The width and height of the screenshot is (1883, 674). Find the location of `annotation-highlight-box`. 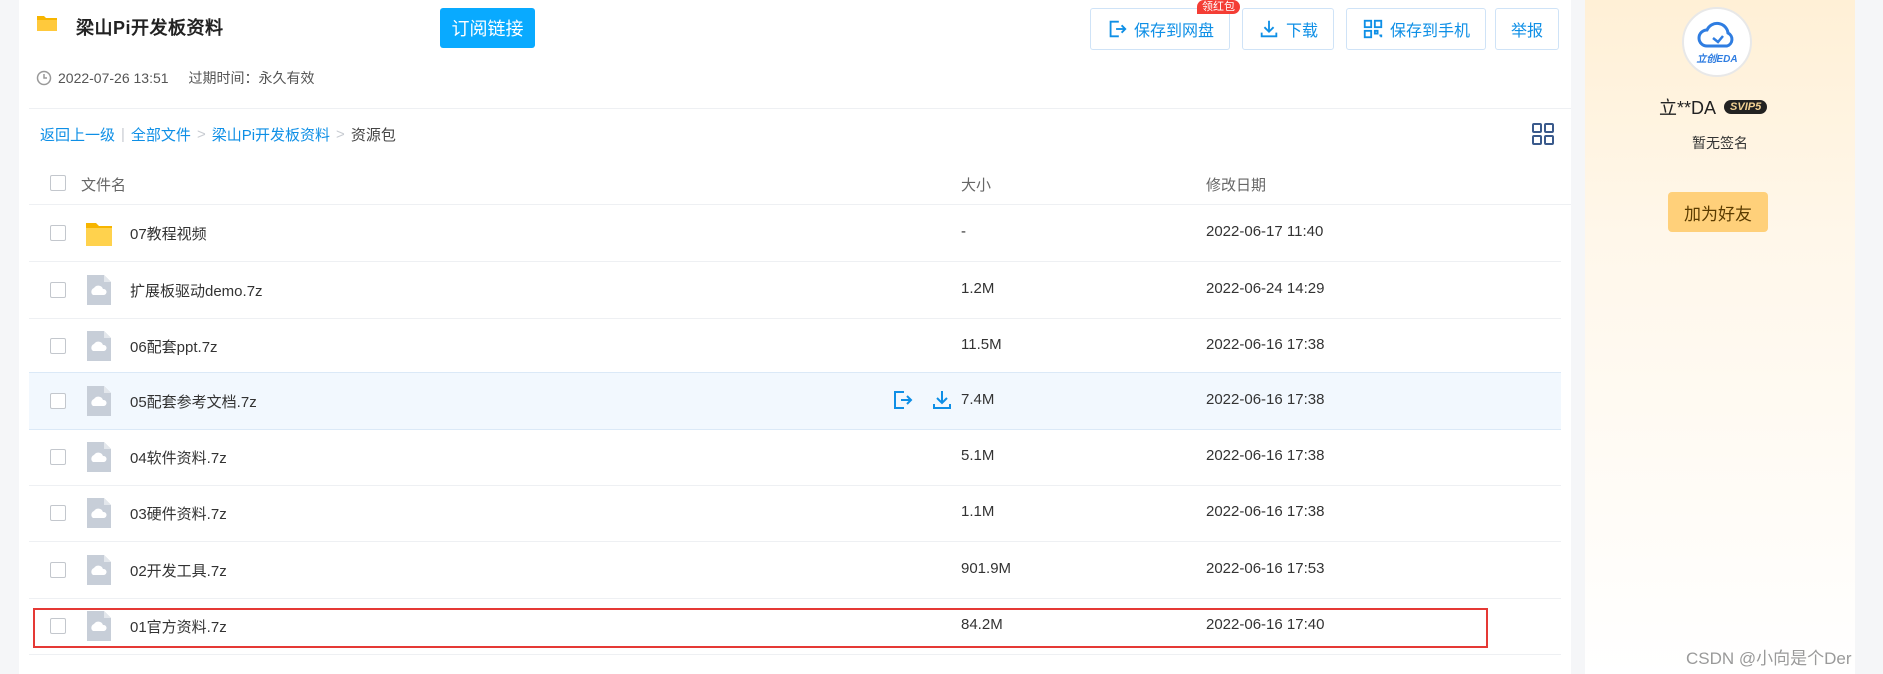

annotation-highlight-box is located at coordinates (760, 628).